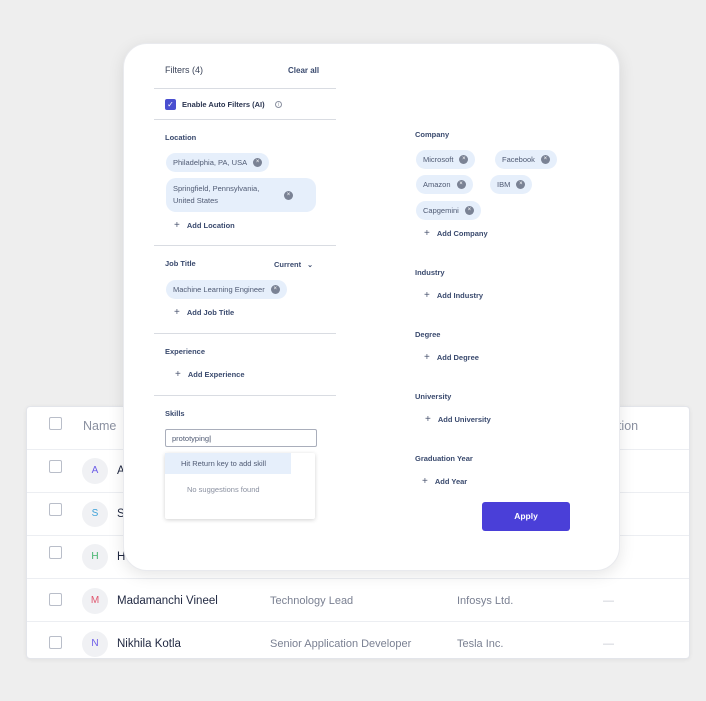 The height and width of the screenshot is (701, 706). What do you see at coordinates (216, 374) in the screenshot?
I see `add-experience-label: Add Experience` at bounding box center [216, 374].